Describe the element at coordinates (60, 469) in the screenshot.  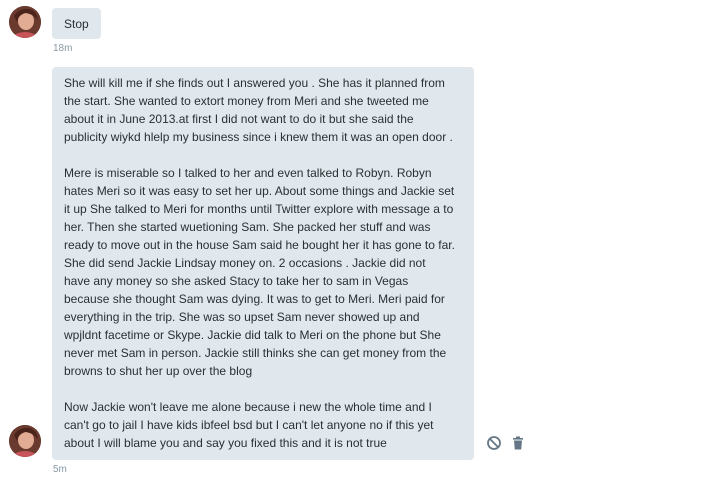
I see `message-timestamp: 5m` at that location.